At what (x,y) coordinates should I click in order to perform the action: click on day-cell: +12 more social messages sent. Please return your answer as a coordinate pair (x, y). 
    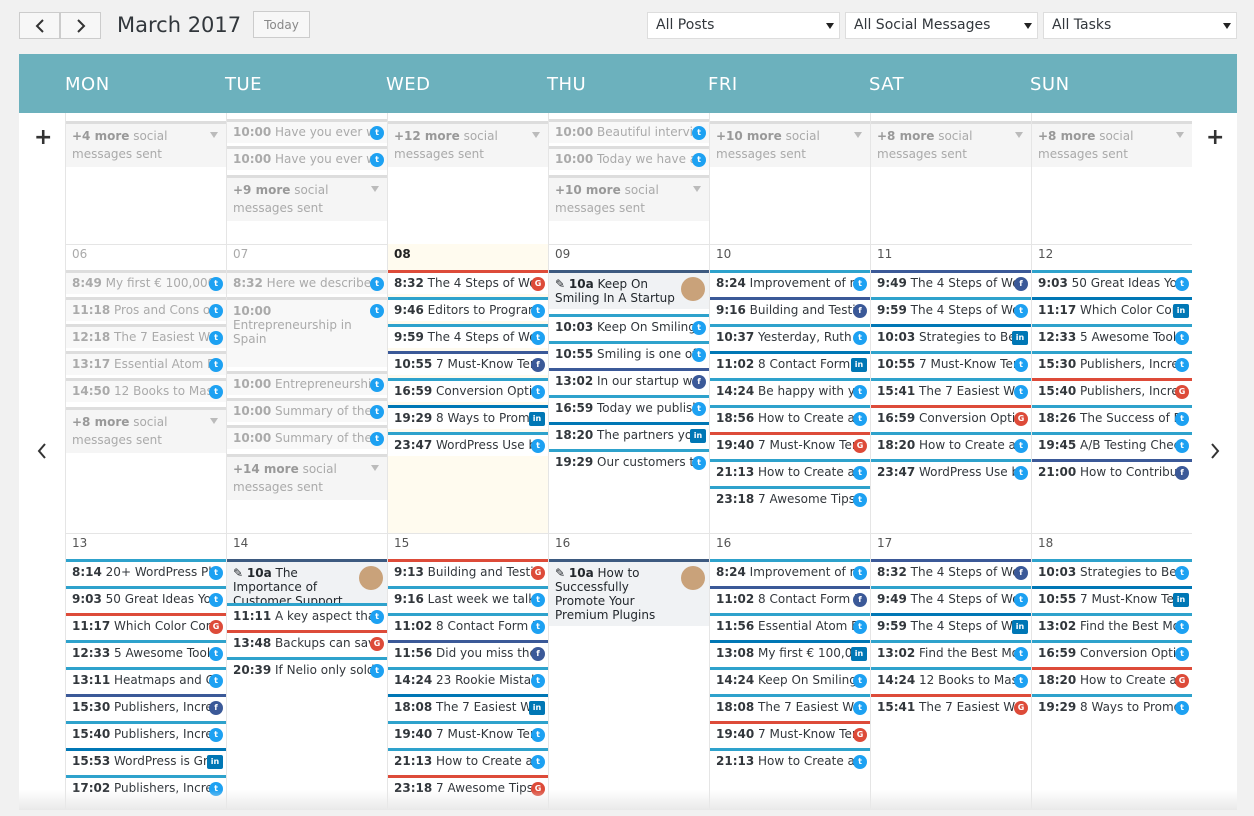
    Looking at the image, I should click on (467, 179).